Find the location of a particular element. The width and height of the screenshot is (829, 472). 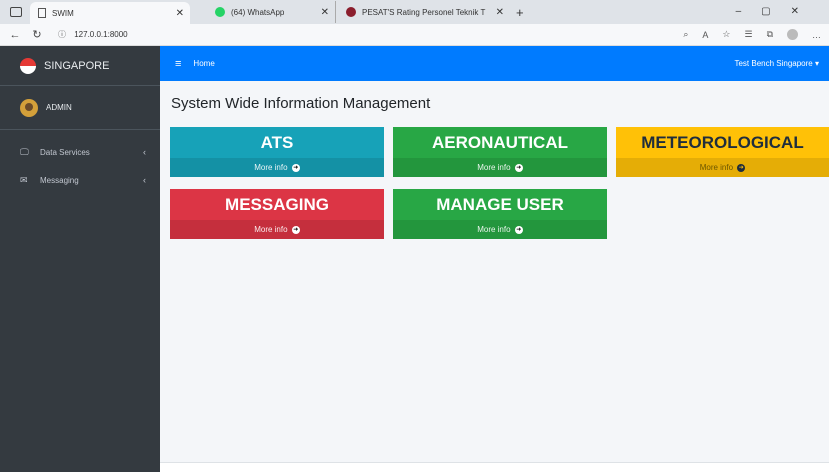

user-name: ADMIN is located at coordinates (59, 107).